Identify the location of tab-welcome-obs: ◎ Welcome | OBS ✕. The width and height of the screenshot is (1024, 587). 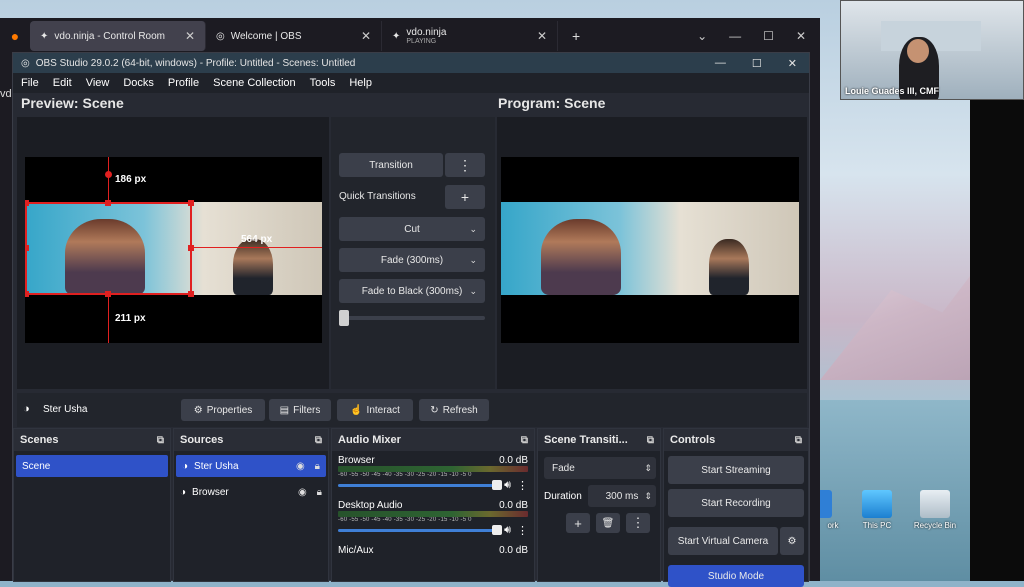
(294, 36).